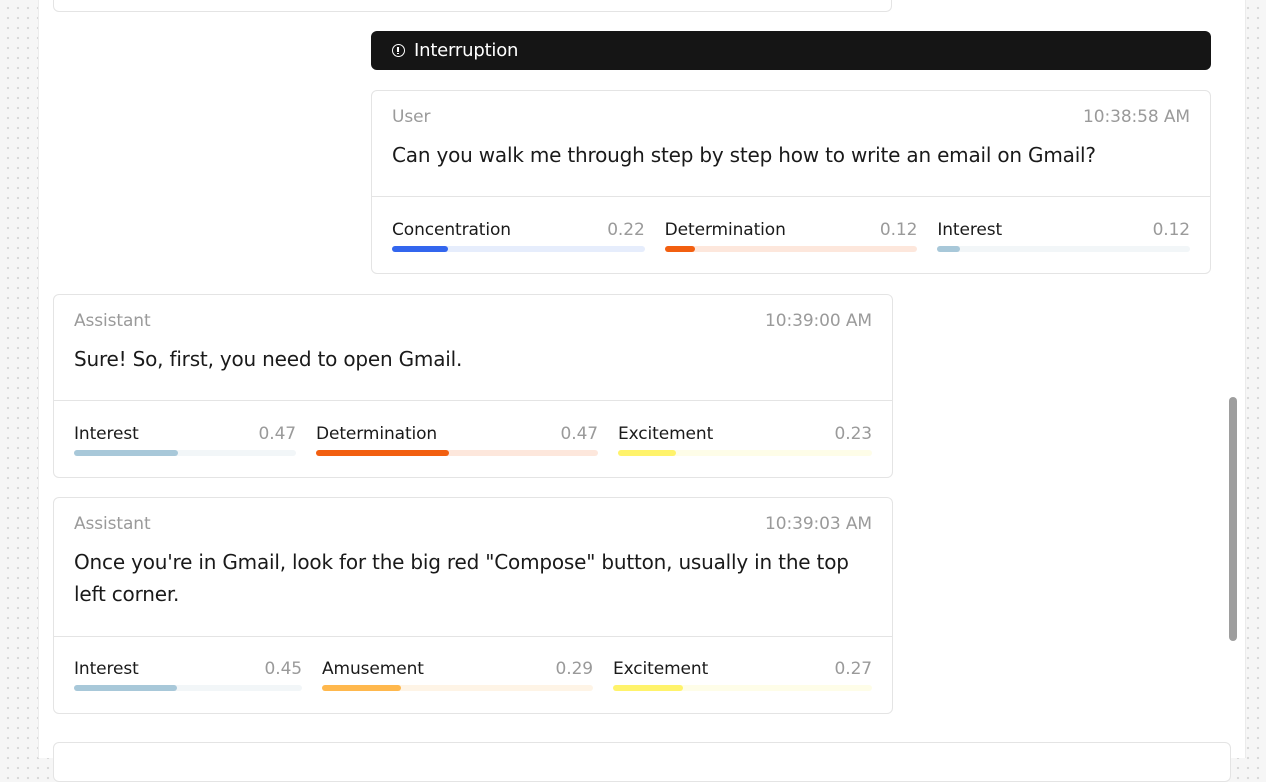 The width and height of the screenshot is (1266, 782). What do you see at coordinates (457, 674) in the screenshot?
I see `emotion-score: Amusement 0.29` at bounding box center [457, 674].